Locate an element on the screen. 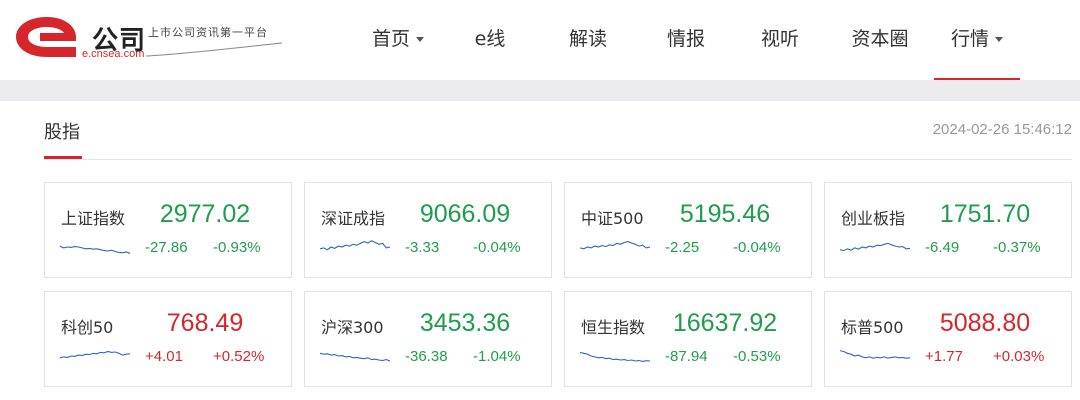 The width and height of the screenshot is (1080, 400). nav-item-eline: e线 is located at coordinates (490, 40).